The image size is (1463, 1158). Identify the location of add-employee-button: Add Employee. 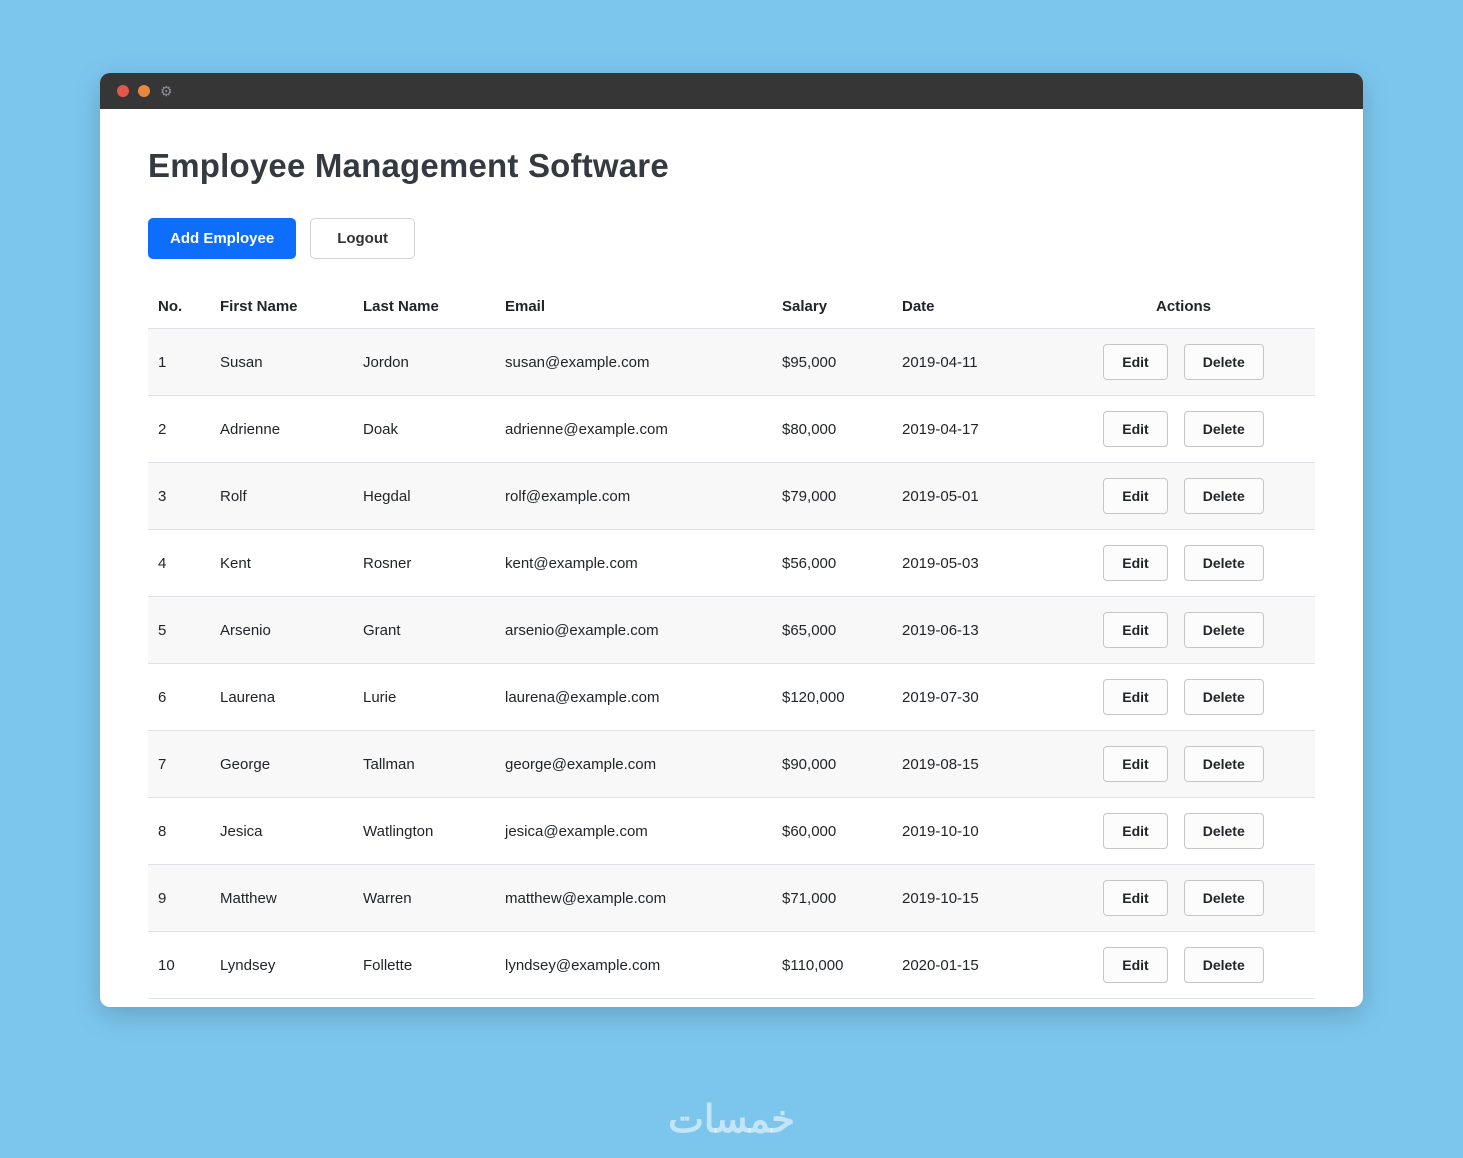
(222, 238).